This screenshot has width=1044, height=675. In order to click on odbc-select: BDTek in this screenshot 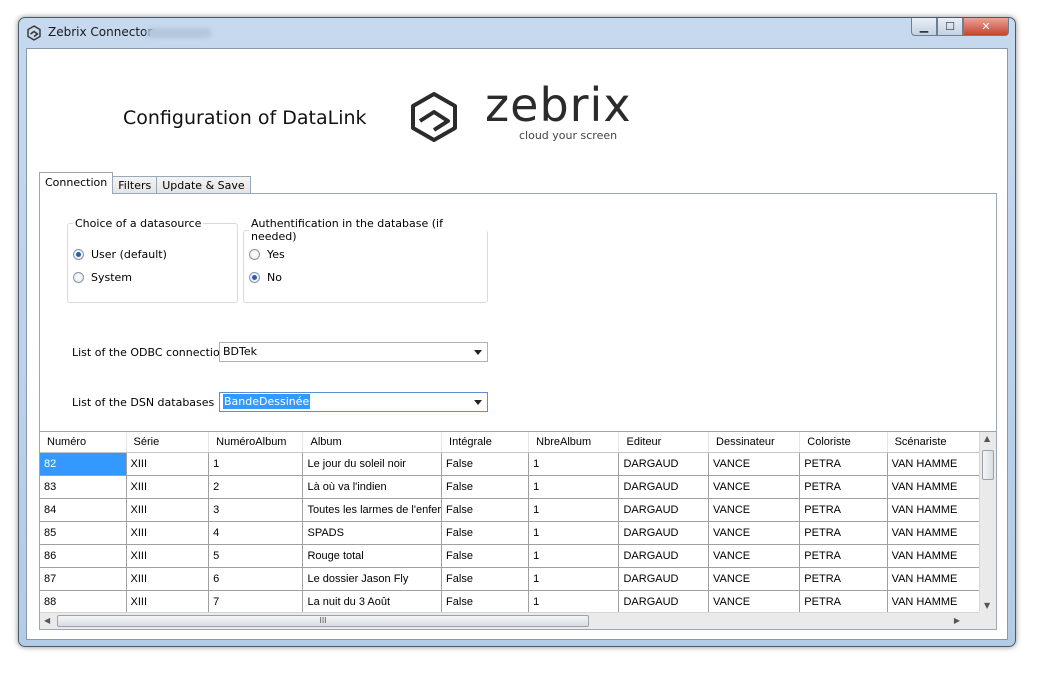, I will do `click(353, 352)`.